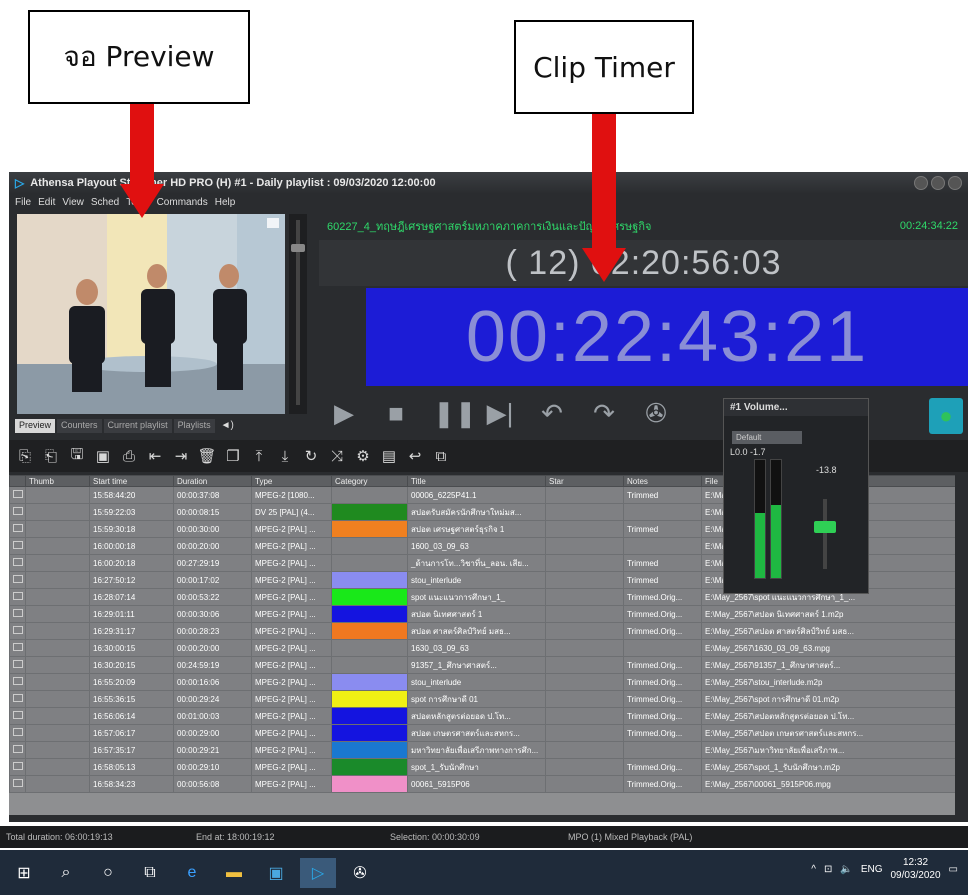  What do you see at coordinates (225, 202) in the screenshot?
I see `menu-item-help: Help` at bounding box center [225, 202].